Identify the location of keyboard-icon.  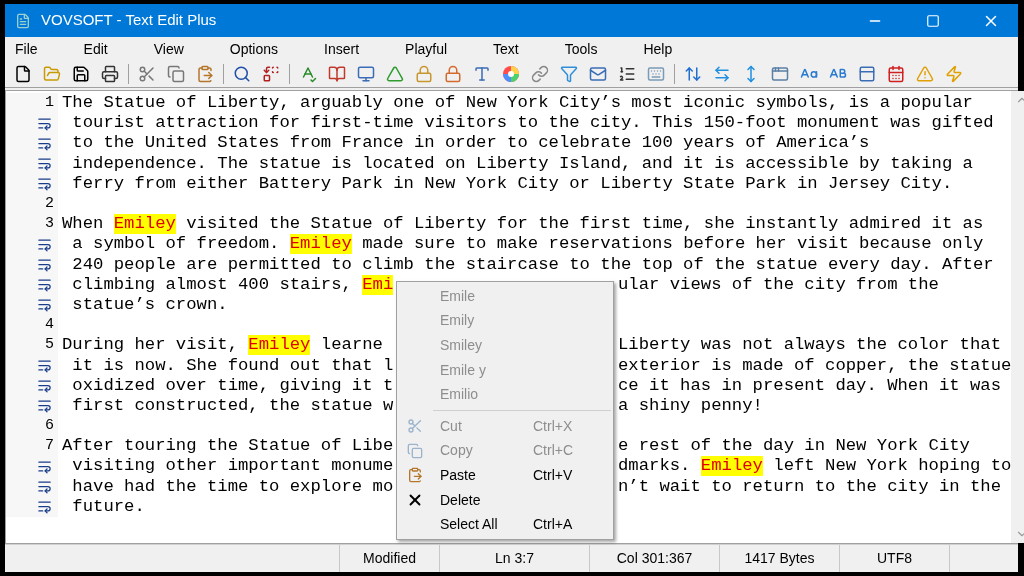
(656, 74).